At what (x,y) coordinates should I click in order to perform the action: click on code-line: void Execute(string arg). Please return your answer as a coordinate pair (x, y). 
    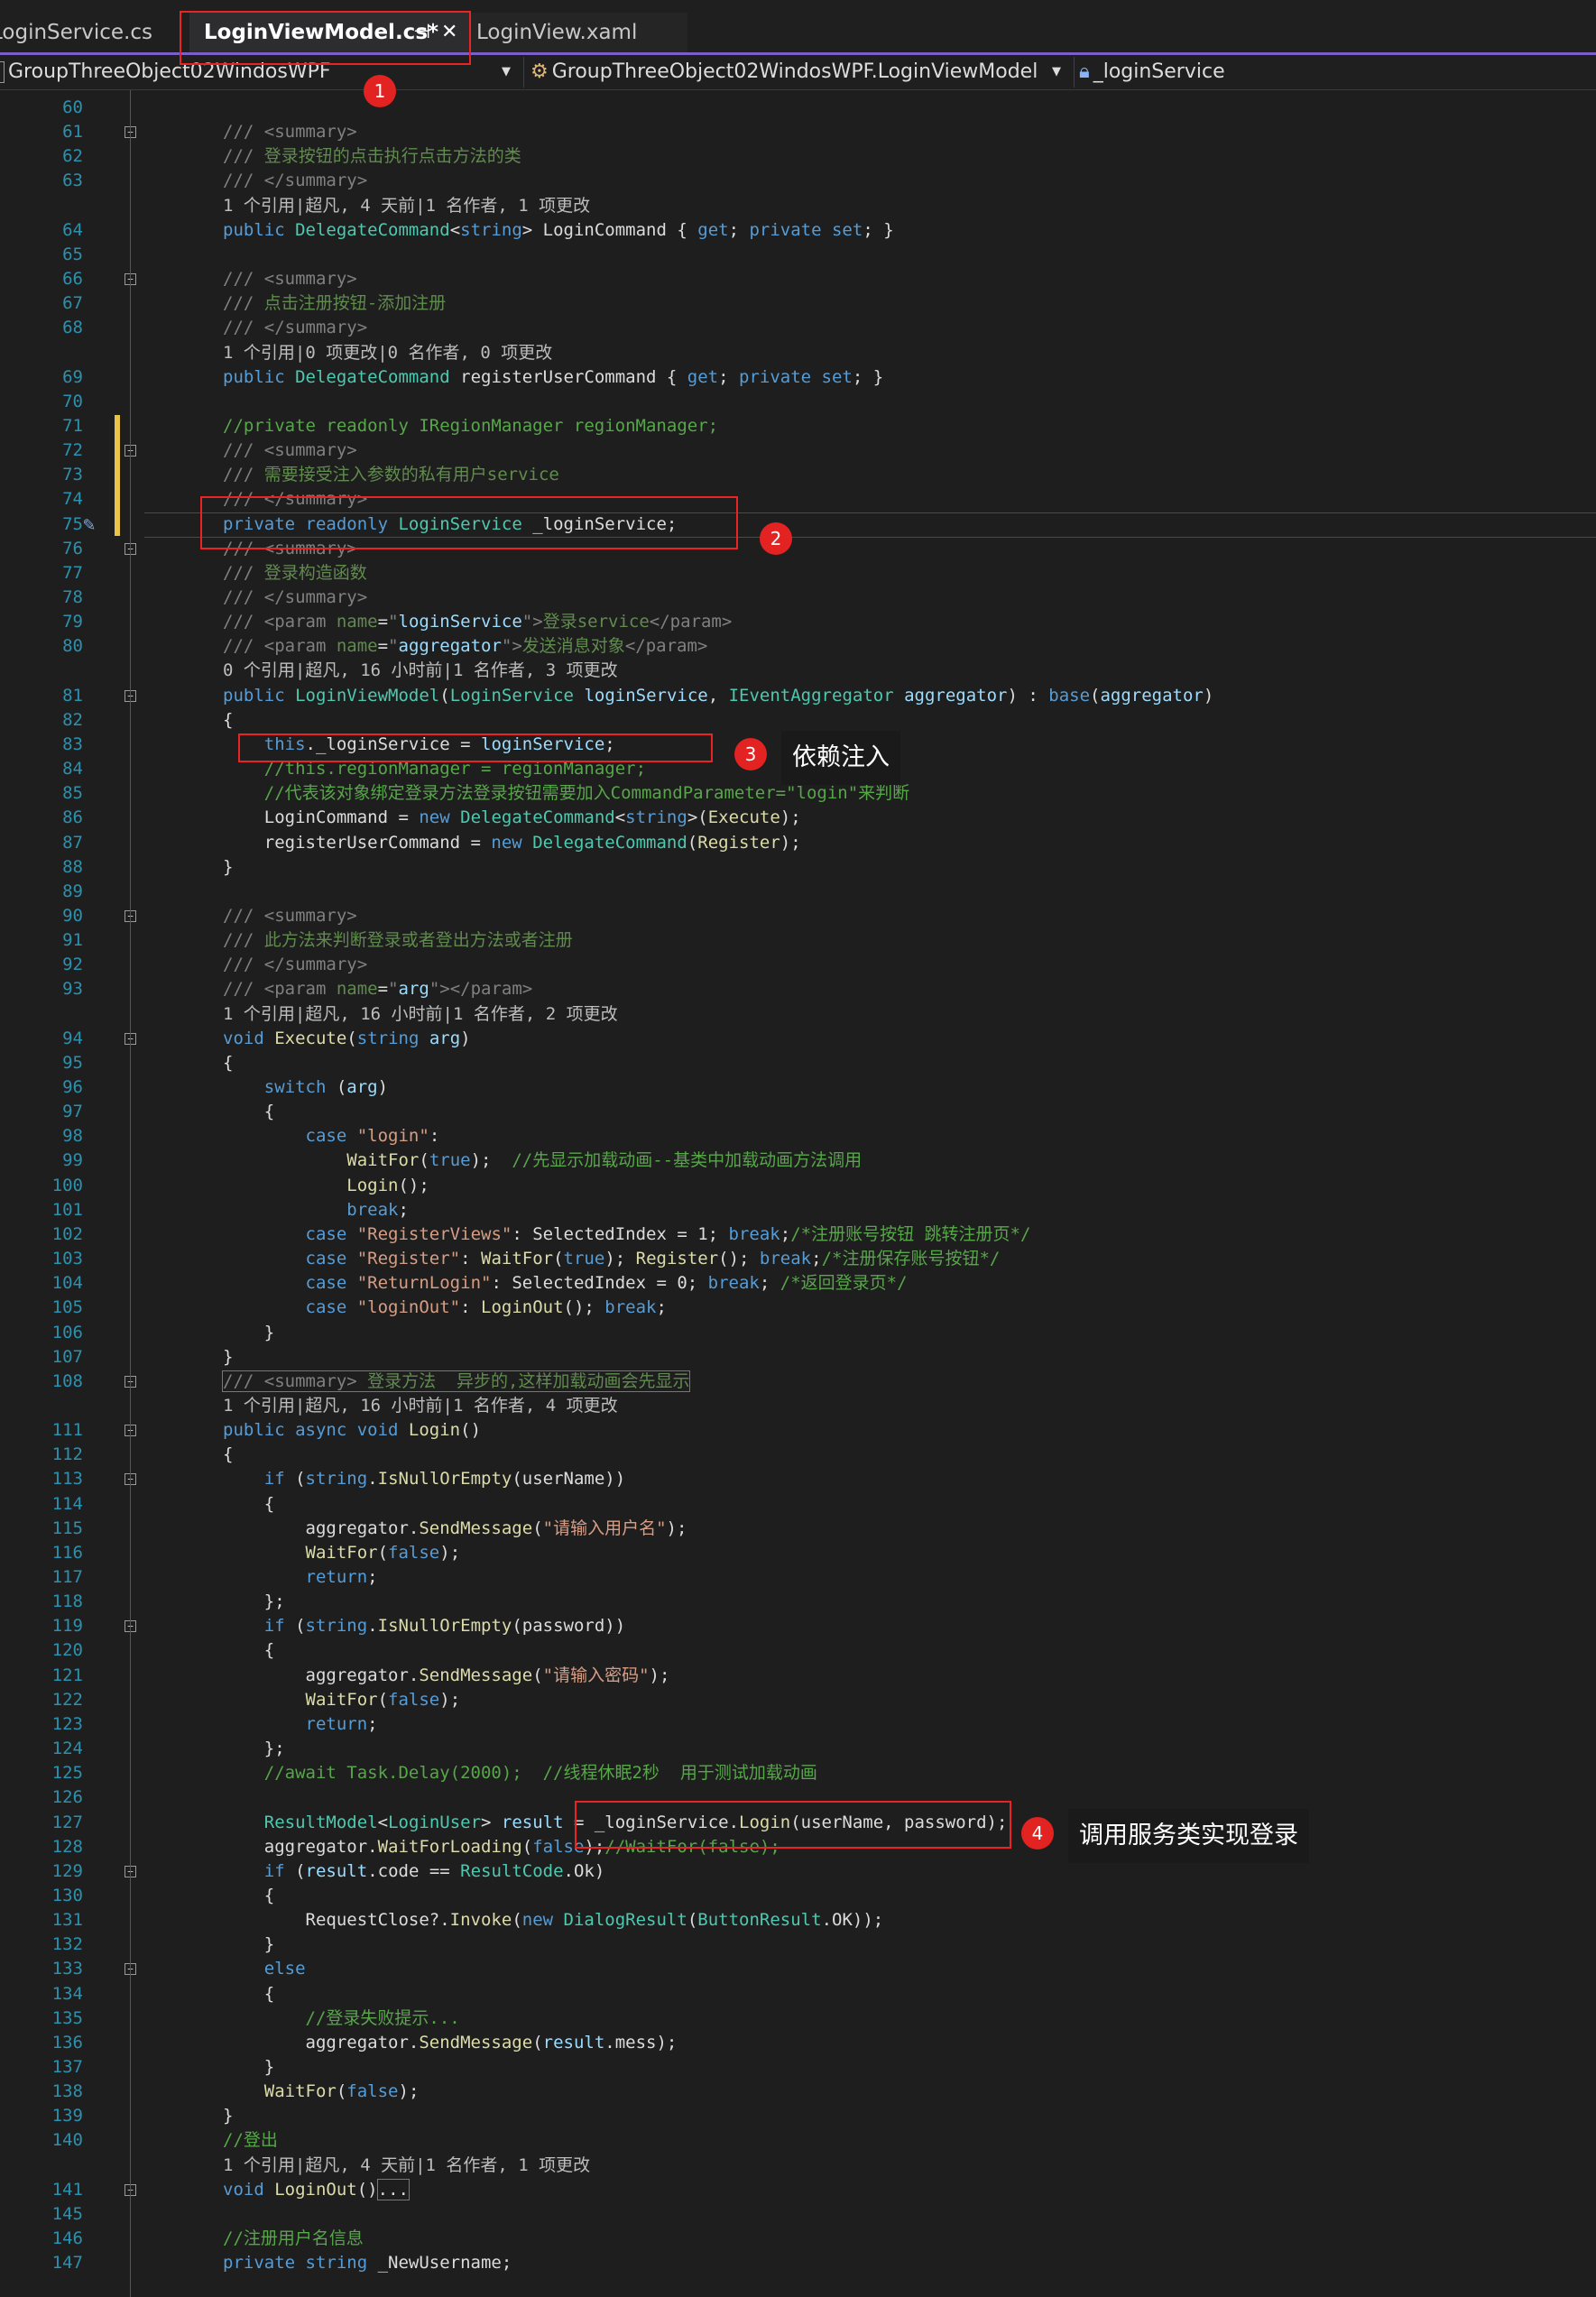
    Looking at the image, I should click on (347, 1038).